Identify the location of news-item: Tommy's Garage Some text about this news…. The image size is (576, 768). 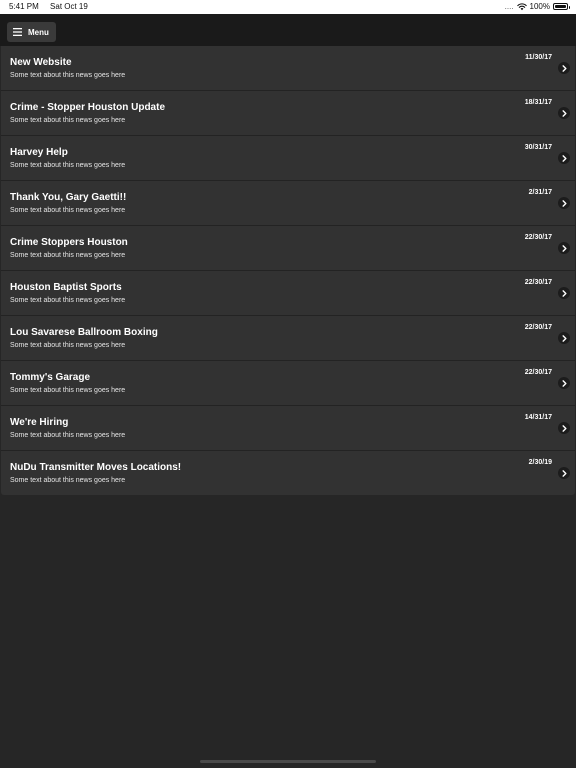
(288, 383).